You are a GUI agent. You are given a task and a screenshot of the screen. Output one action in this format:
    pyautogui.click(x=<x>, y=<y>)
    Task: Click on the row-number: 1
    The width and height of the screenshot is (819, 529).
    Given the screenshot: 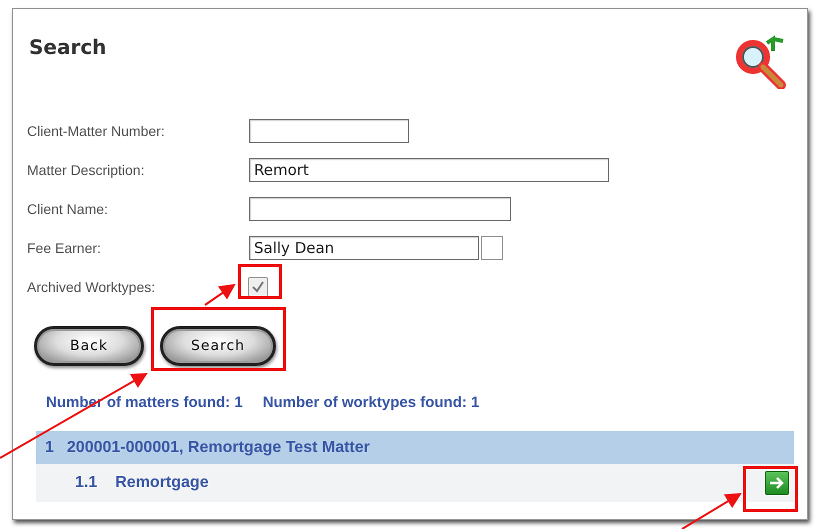 What is the action you would take?
    pyautogui.click(x=49, y=447)
    